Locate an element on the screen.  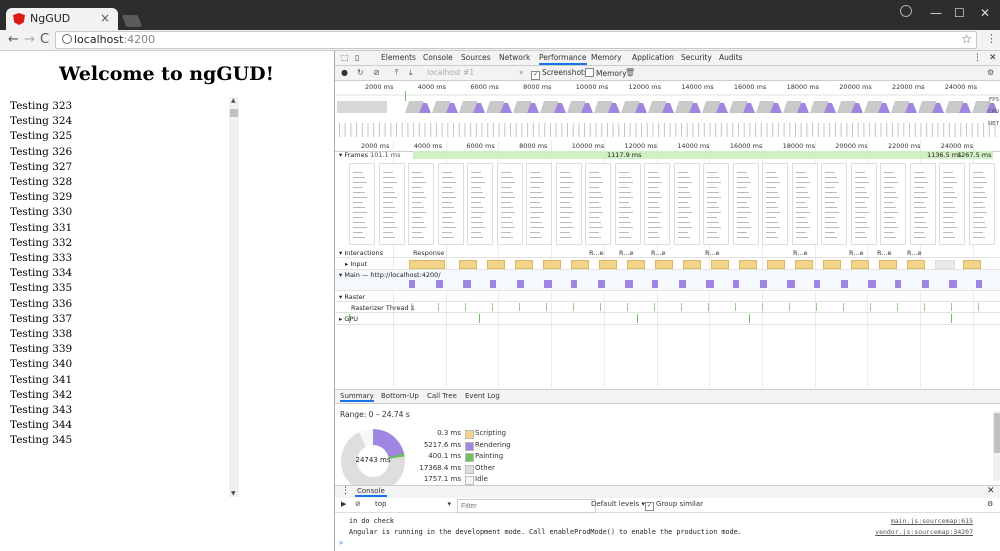
record-icon: ● is located at coordinates (344, 72).